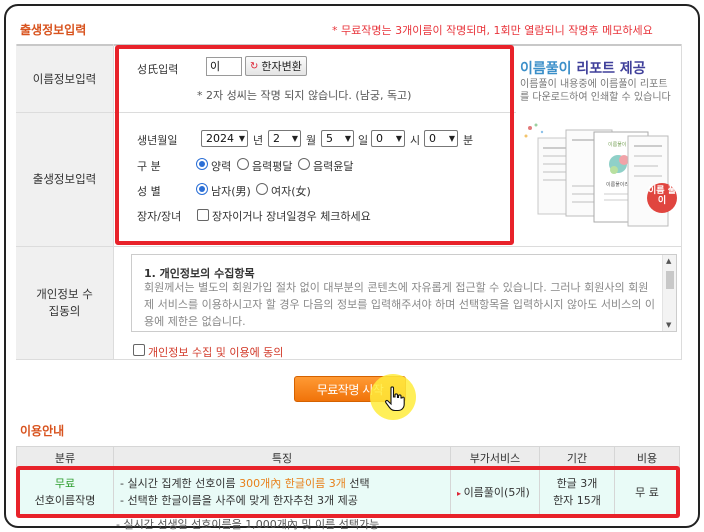 This screenshot has width=704, height=532. What do you see at coordinates (670, 280) in the screenshot?
I see `scrollbar-thumb` at bounding box center [670, 280].